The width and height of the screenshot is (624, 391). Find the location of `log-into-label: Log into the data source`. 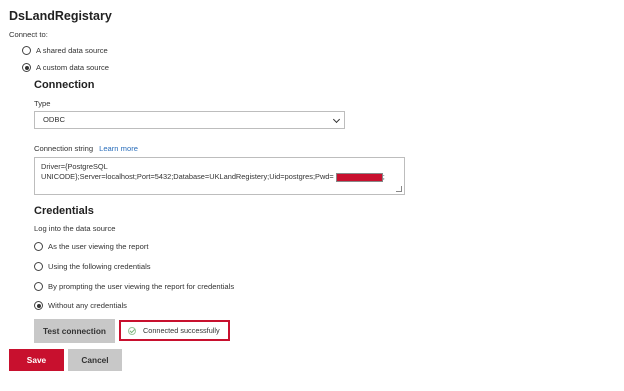

log-into-label: Log into the data source is located at coordinates (75, 228).